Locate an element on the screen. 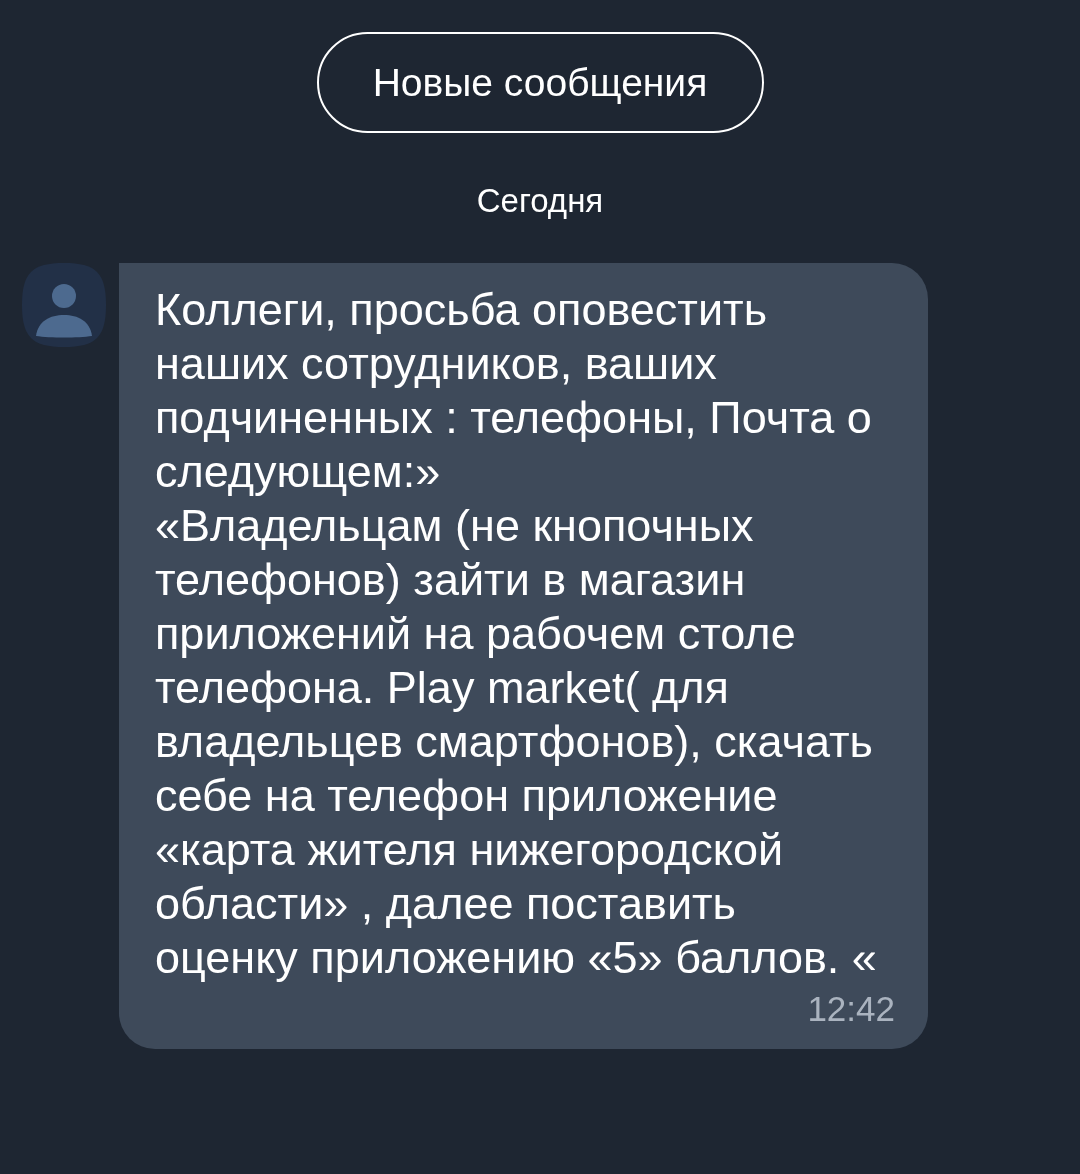  new-messages-button: Новые сообщения is located at coordinates (540, 82).